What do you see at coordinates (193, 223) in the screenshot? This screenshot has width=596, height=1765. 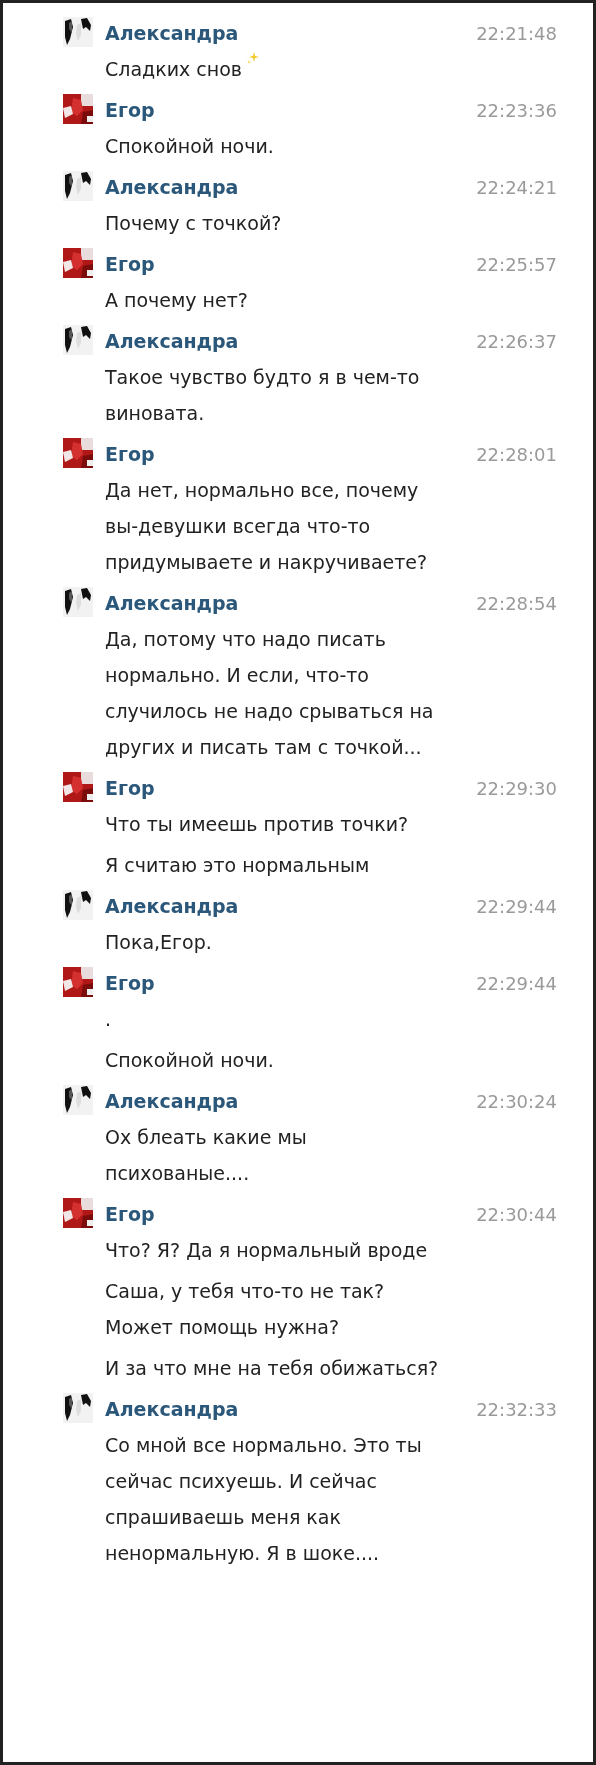 I see `message-text: Почему с точкой?` at bounding box center [193, 223].